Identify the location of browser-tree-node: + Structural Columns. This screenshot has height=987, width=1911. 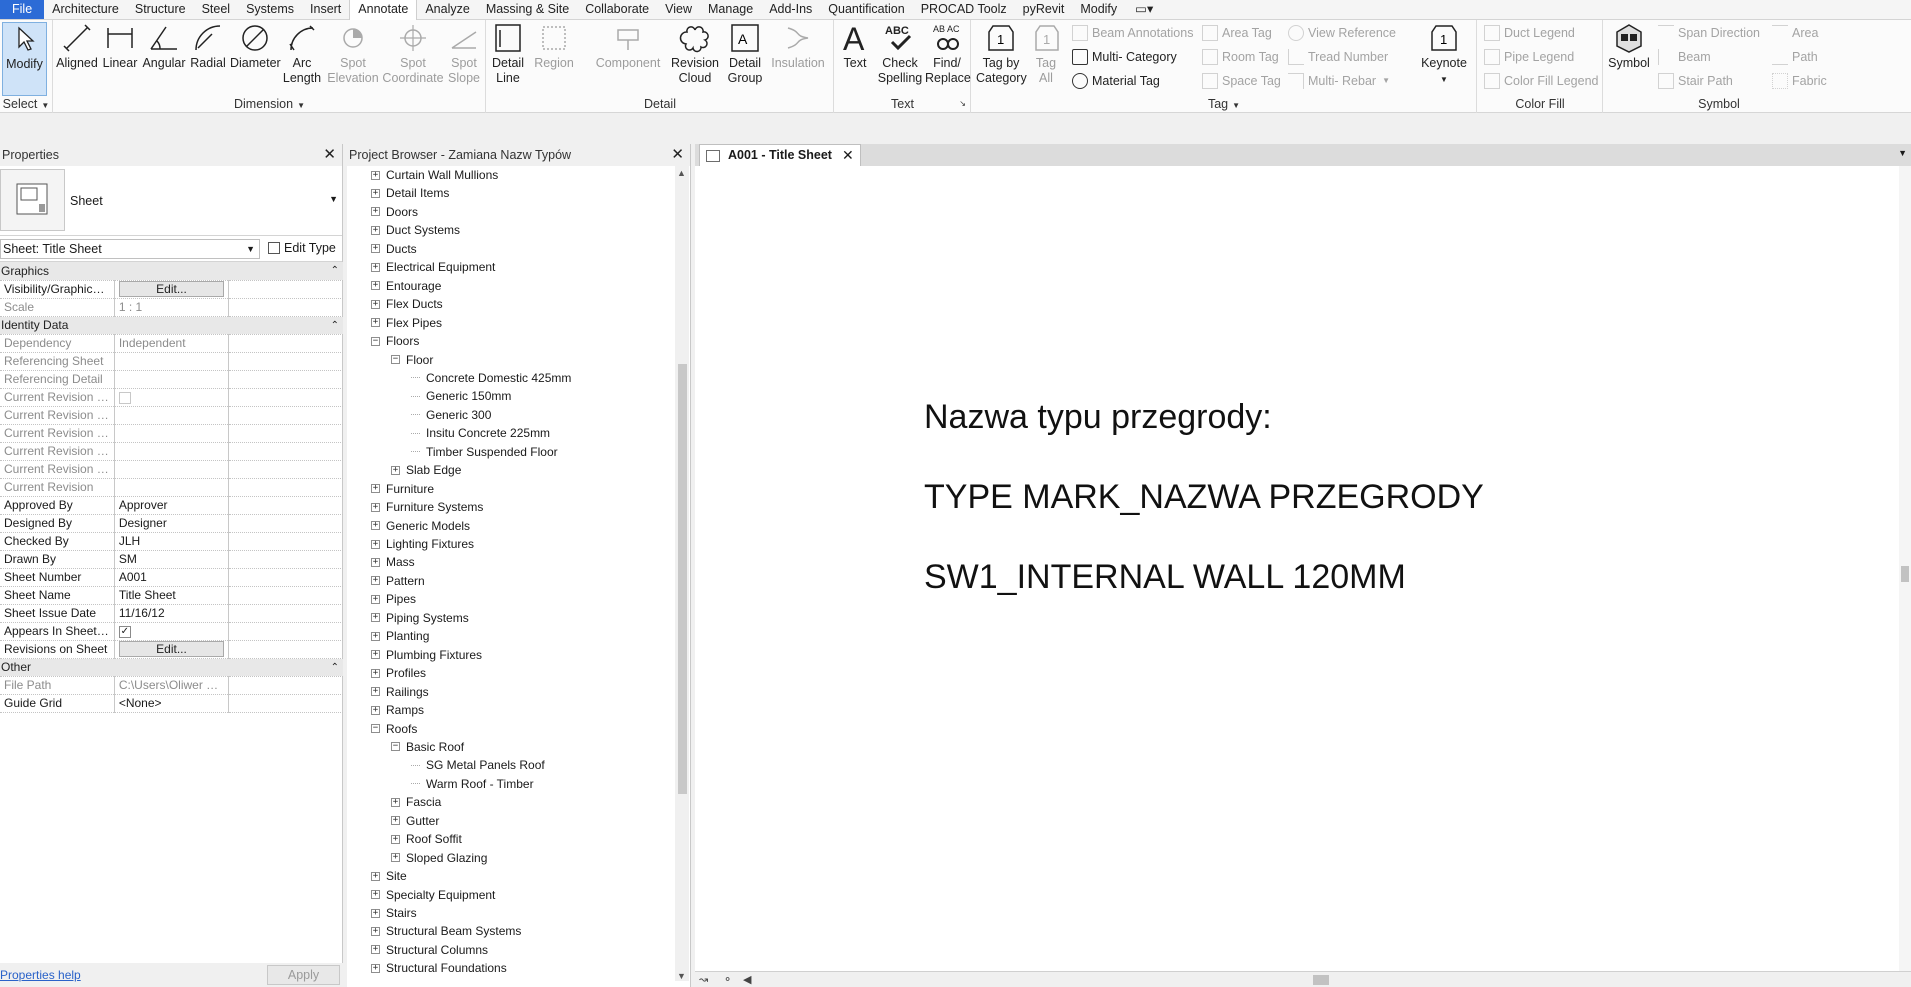
(429, 950).